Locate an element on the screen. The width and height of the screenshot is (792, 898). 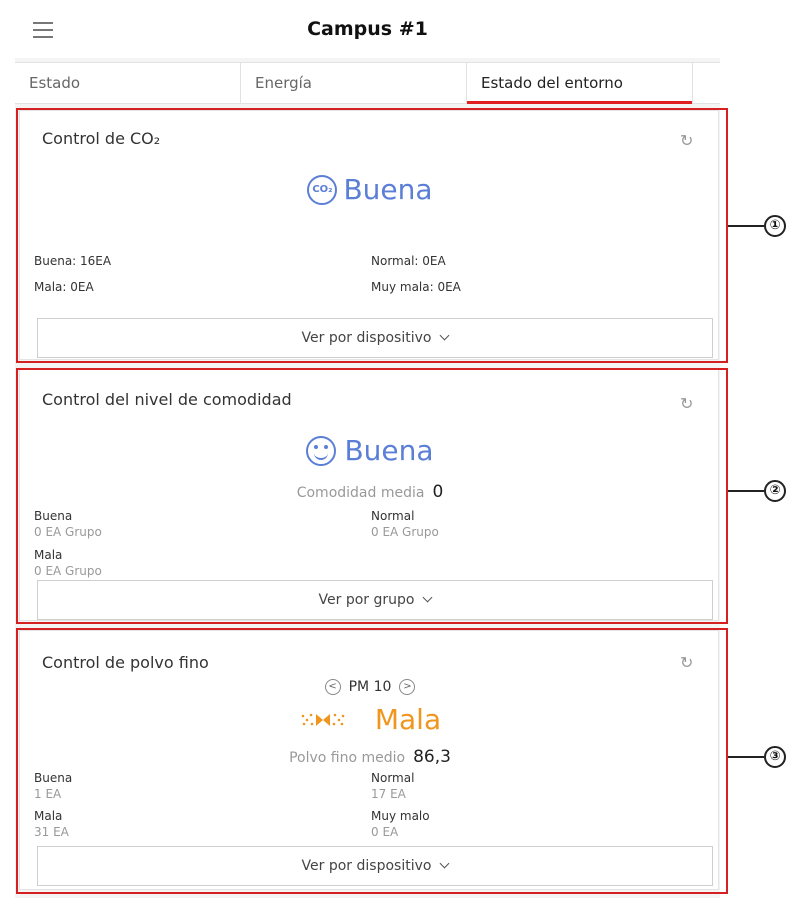
tab-estado-del-entorno: Estado del entorno is located at coordinates (580, 83).